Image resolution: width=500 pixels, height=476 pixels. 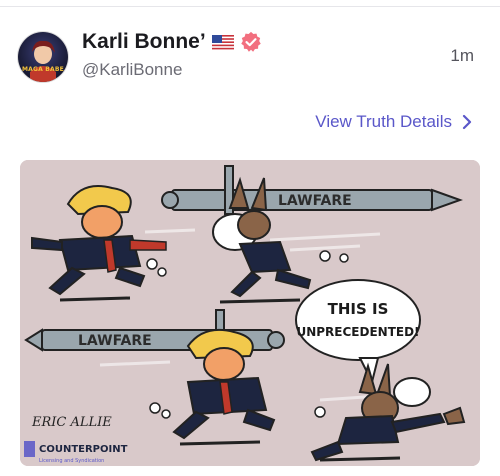 What do you see at coordinates (360, 459) in the screenshot?
I see `shadow-bottom-right` at bounding box center [360, 459].